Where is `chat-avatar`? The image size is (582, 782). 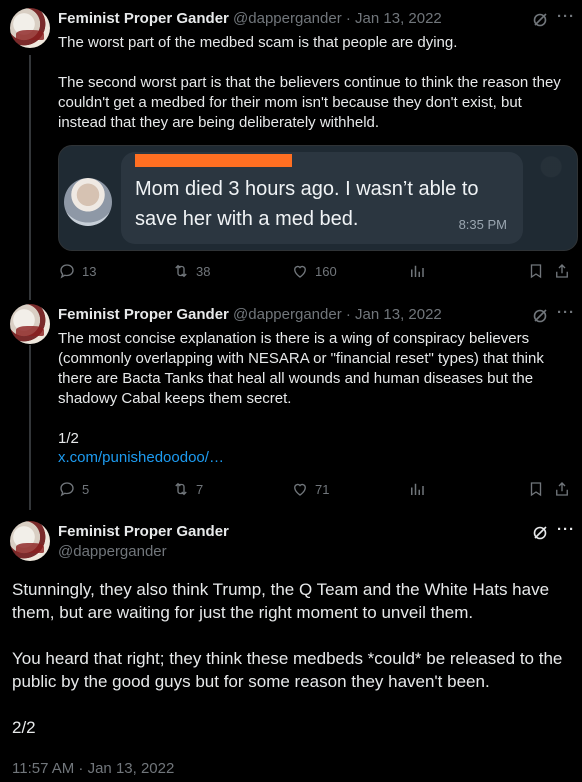
chat-avatar is located at coordinates (88, 202).